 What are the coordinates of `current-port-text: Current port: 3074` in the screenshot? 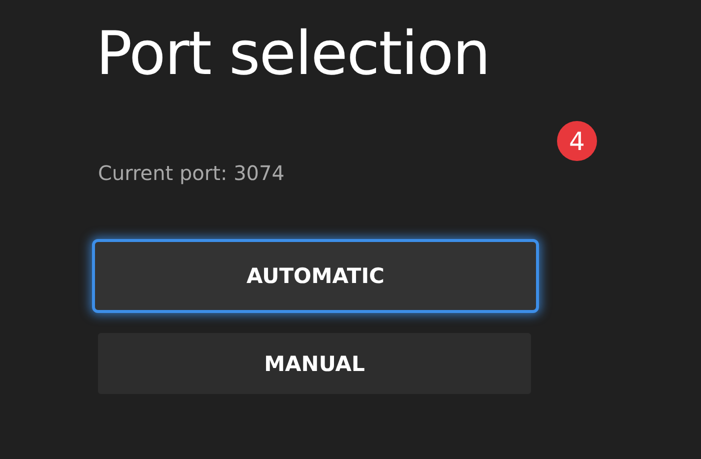 It's located at (192, 173).